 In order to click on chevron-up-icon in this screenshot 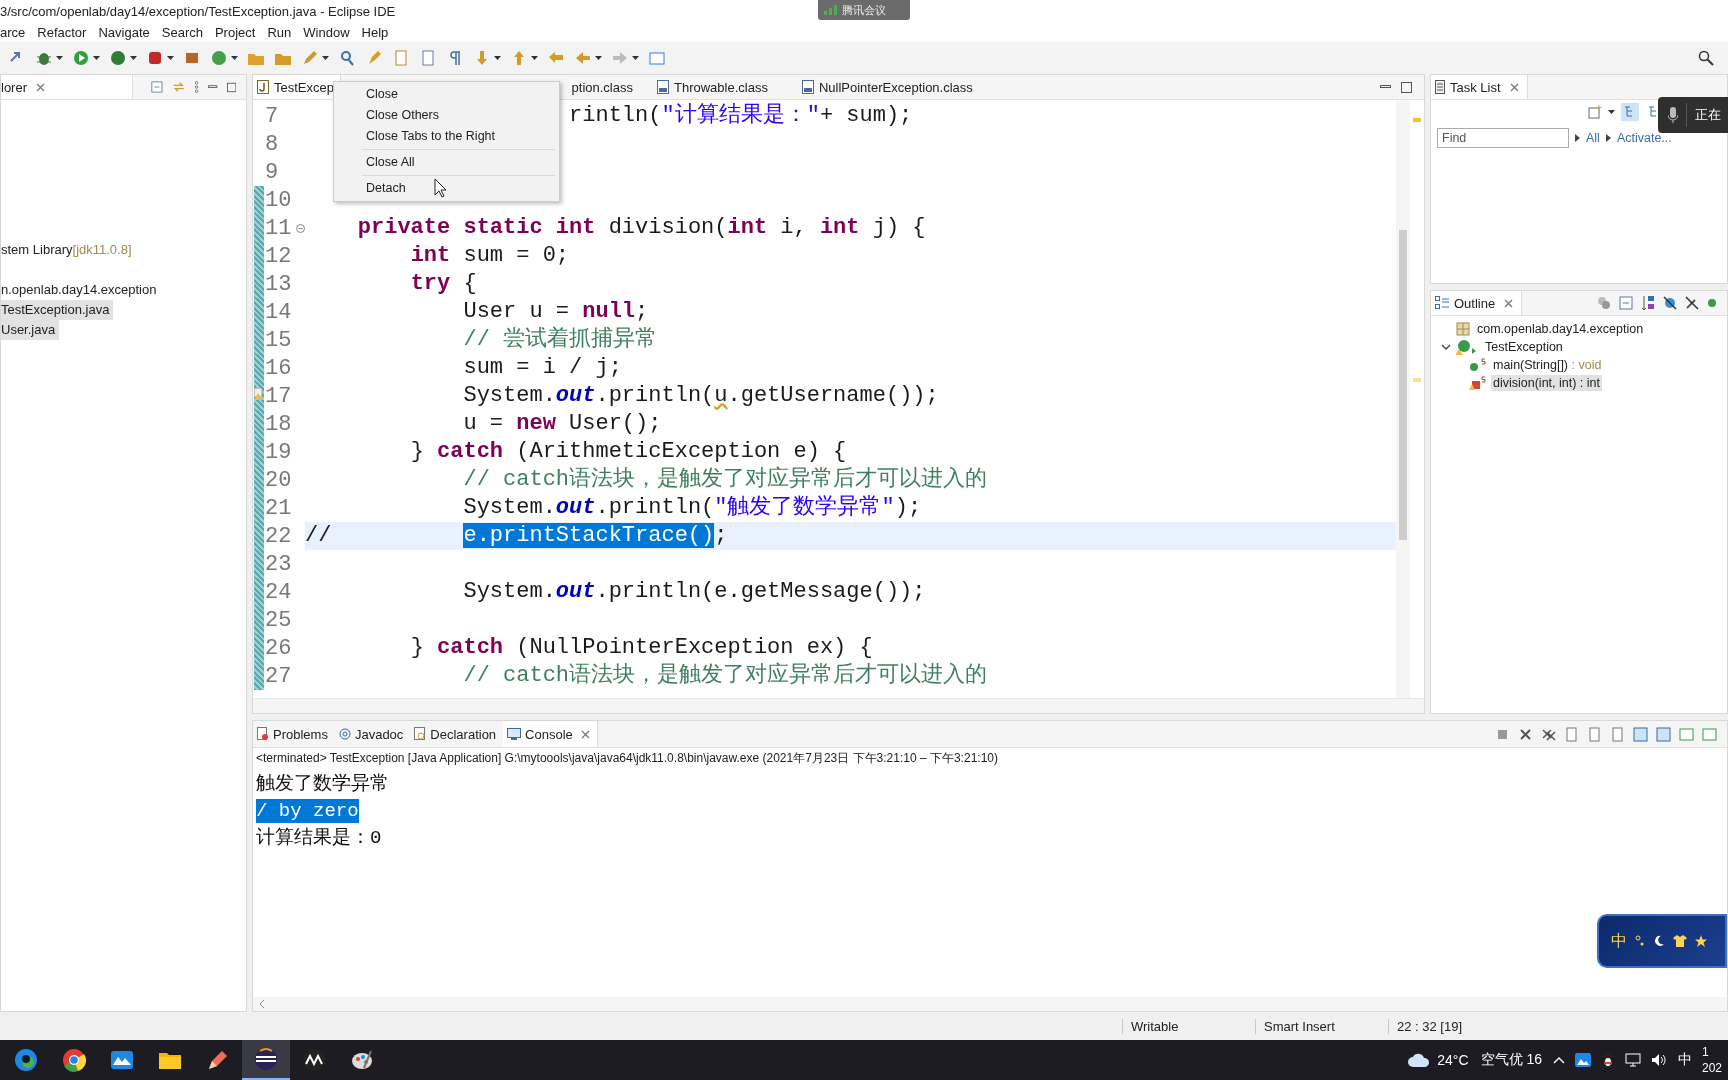, I will do `click(1559, 1060)`.